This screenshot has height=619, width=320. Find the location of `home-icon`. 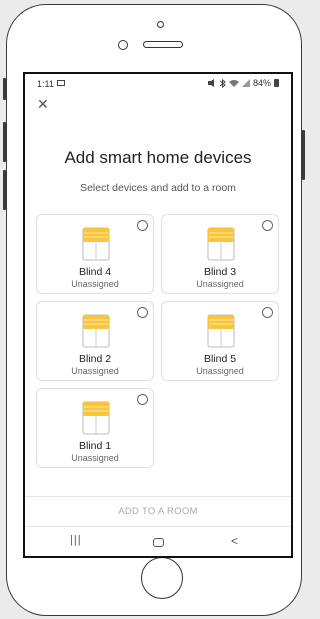

home-icon is located at coordinates (158, 542).